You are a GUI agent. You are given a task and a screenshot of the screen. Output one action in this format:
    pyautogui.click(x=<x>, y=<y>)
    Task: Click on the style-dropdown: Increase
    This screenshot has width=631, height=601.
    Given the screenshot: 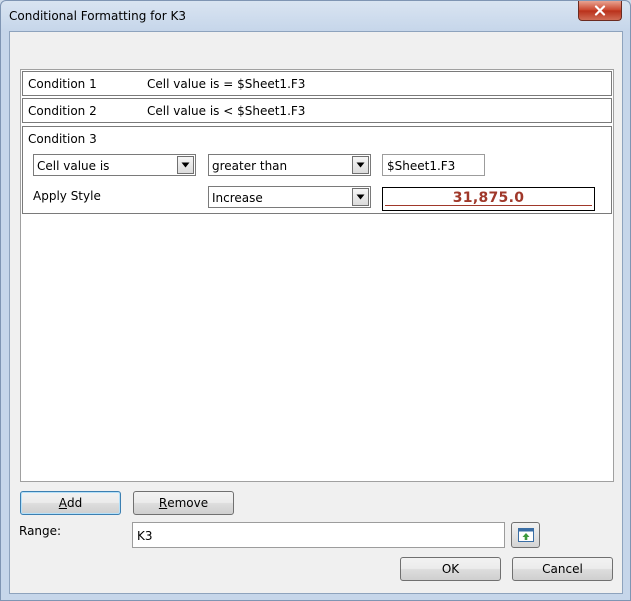 What is the action you would take?
    pyautogui.click(x=289, y=197)
    